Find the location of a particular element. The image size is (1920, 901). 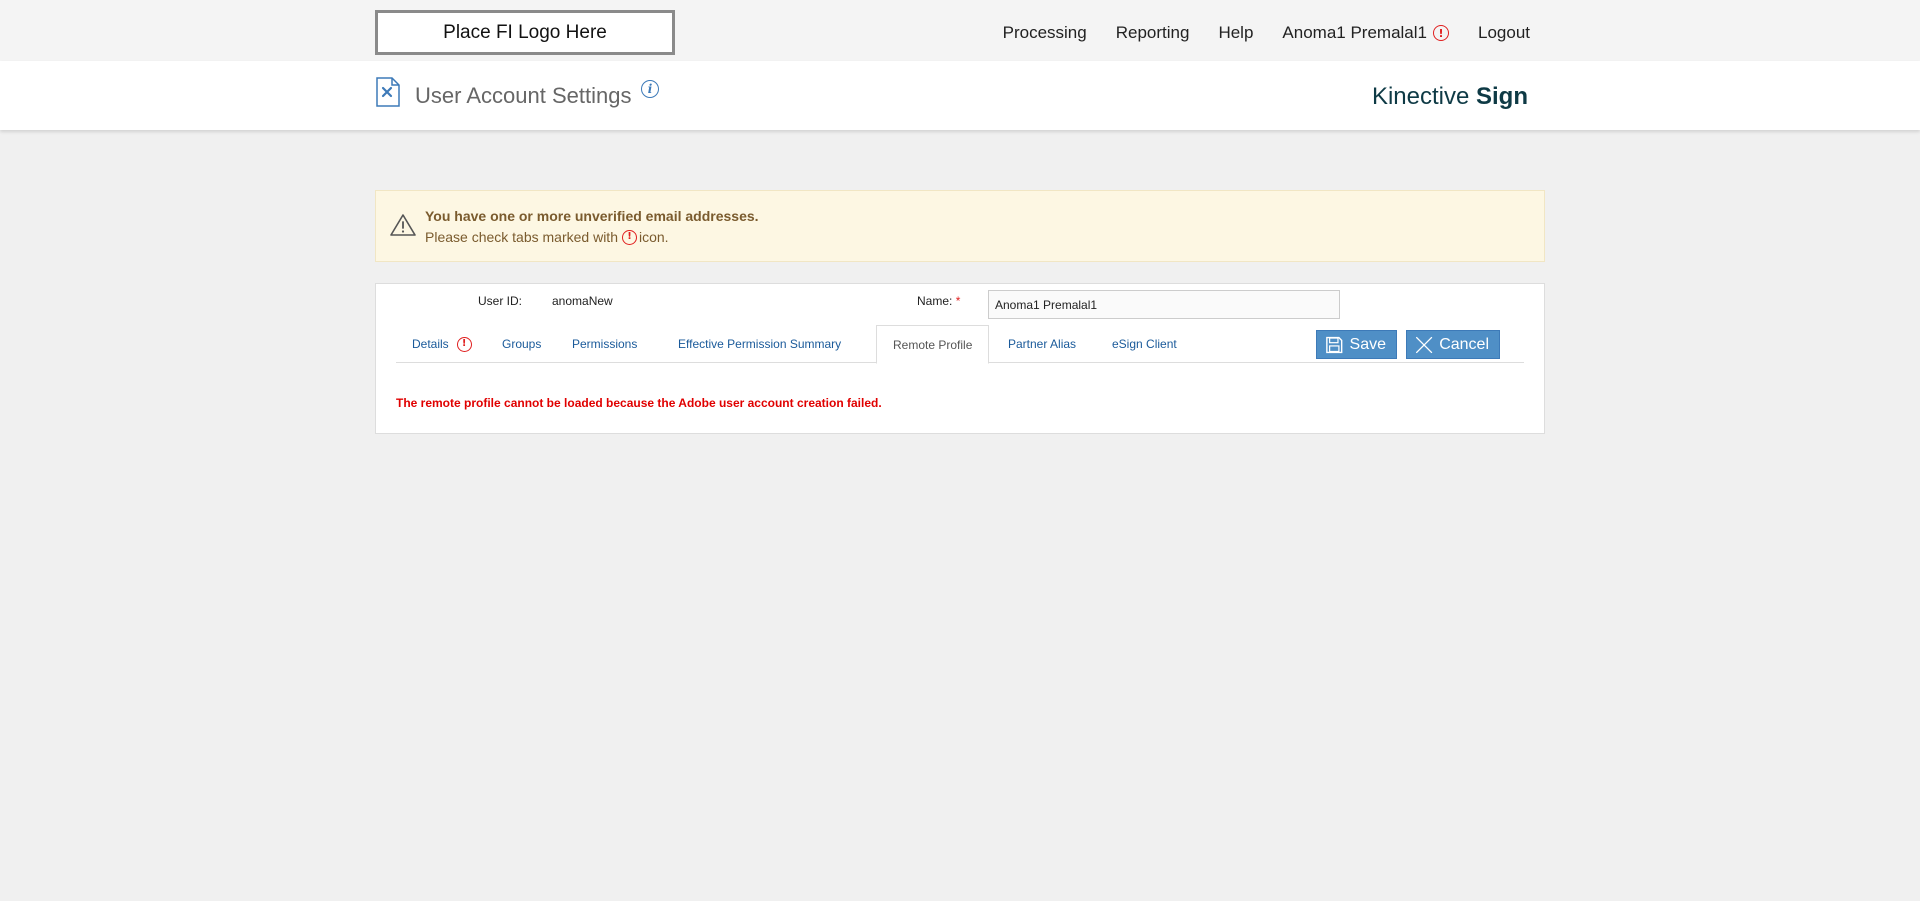

tab-label: Effective Permission Summary is located at coordinates (760, 344).